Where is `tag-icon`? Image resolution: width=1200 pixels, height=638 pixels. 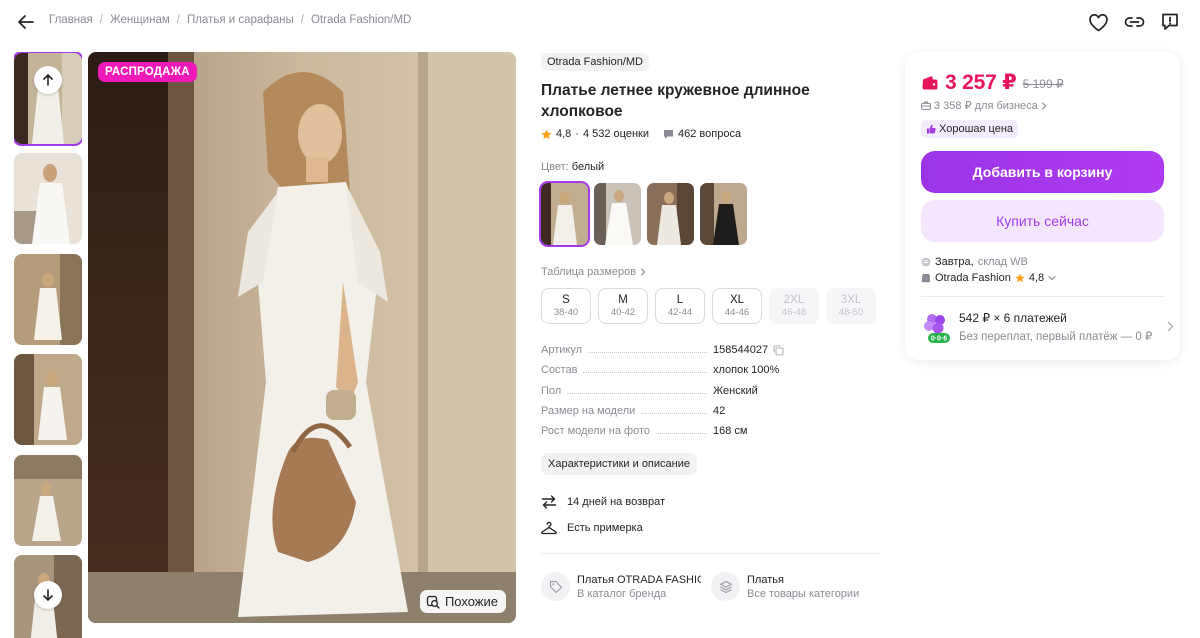
tag-icon is located at coordinates (555, 587).